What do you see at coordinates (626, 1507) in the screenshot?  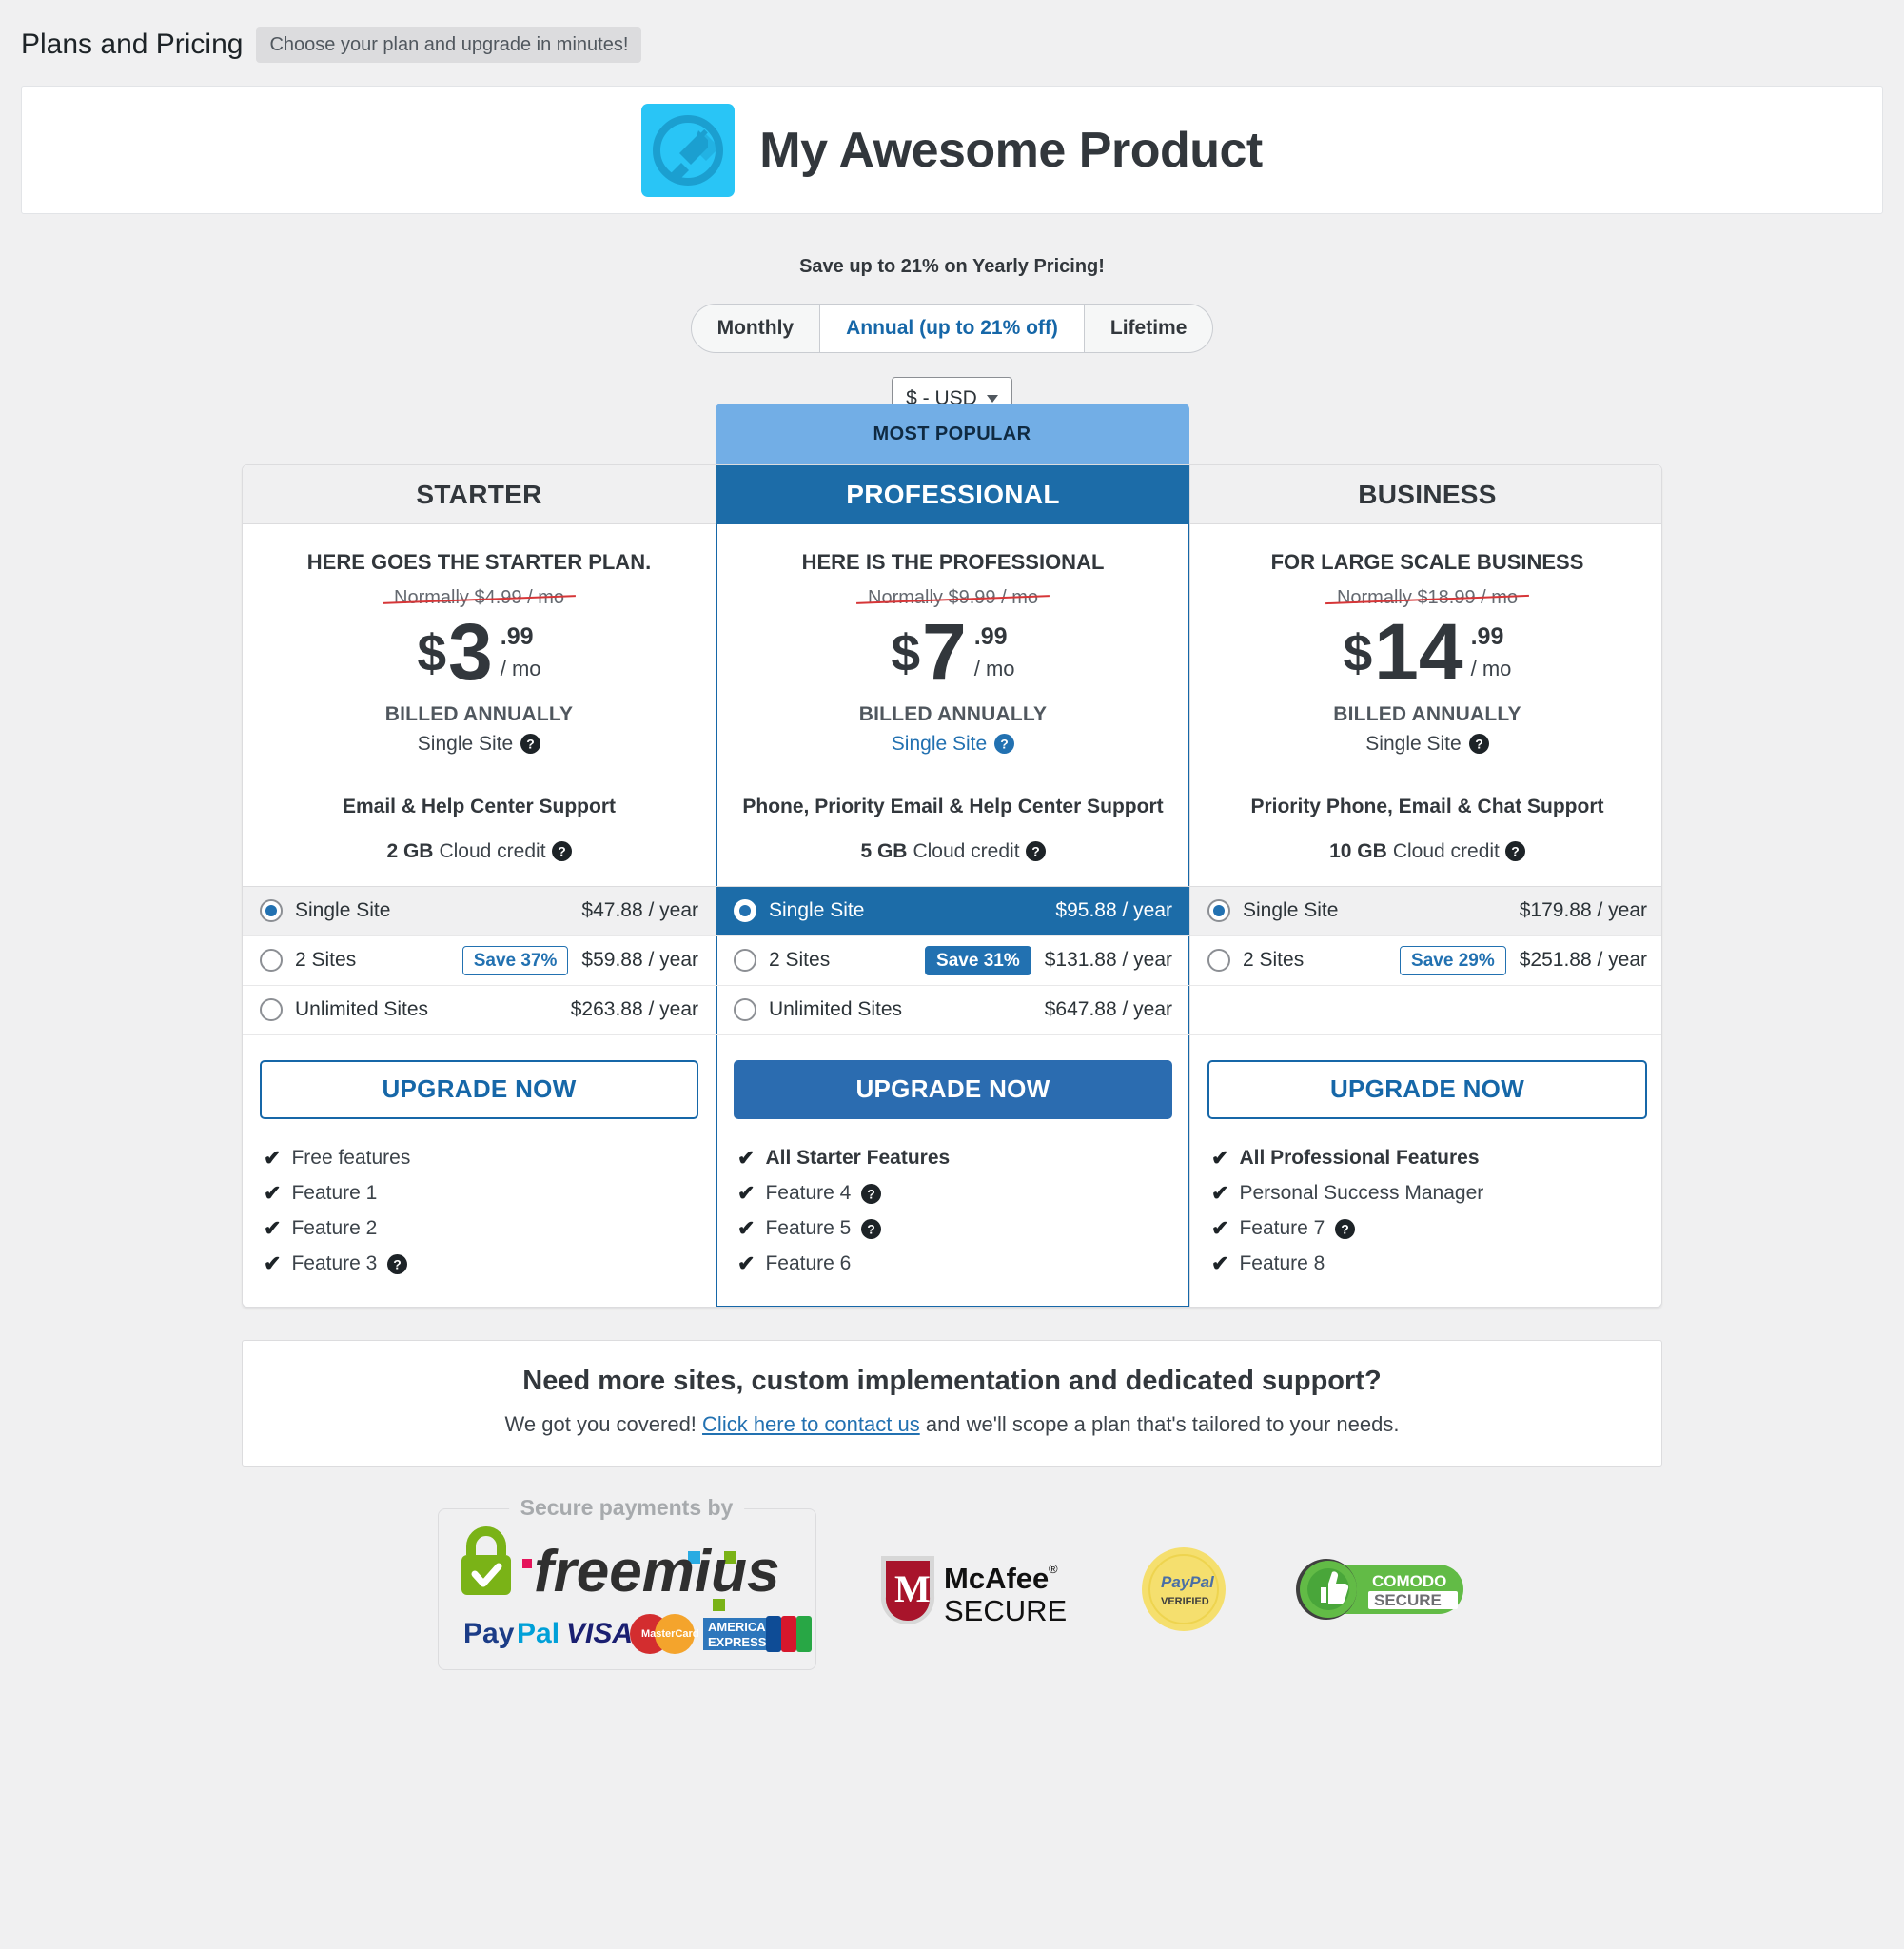 I see `secure-payments-caption: Secure payments by` at bounding box center [626, 1507].